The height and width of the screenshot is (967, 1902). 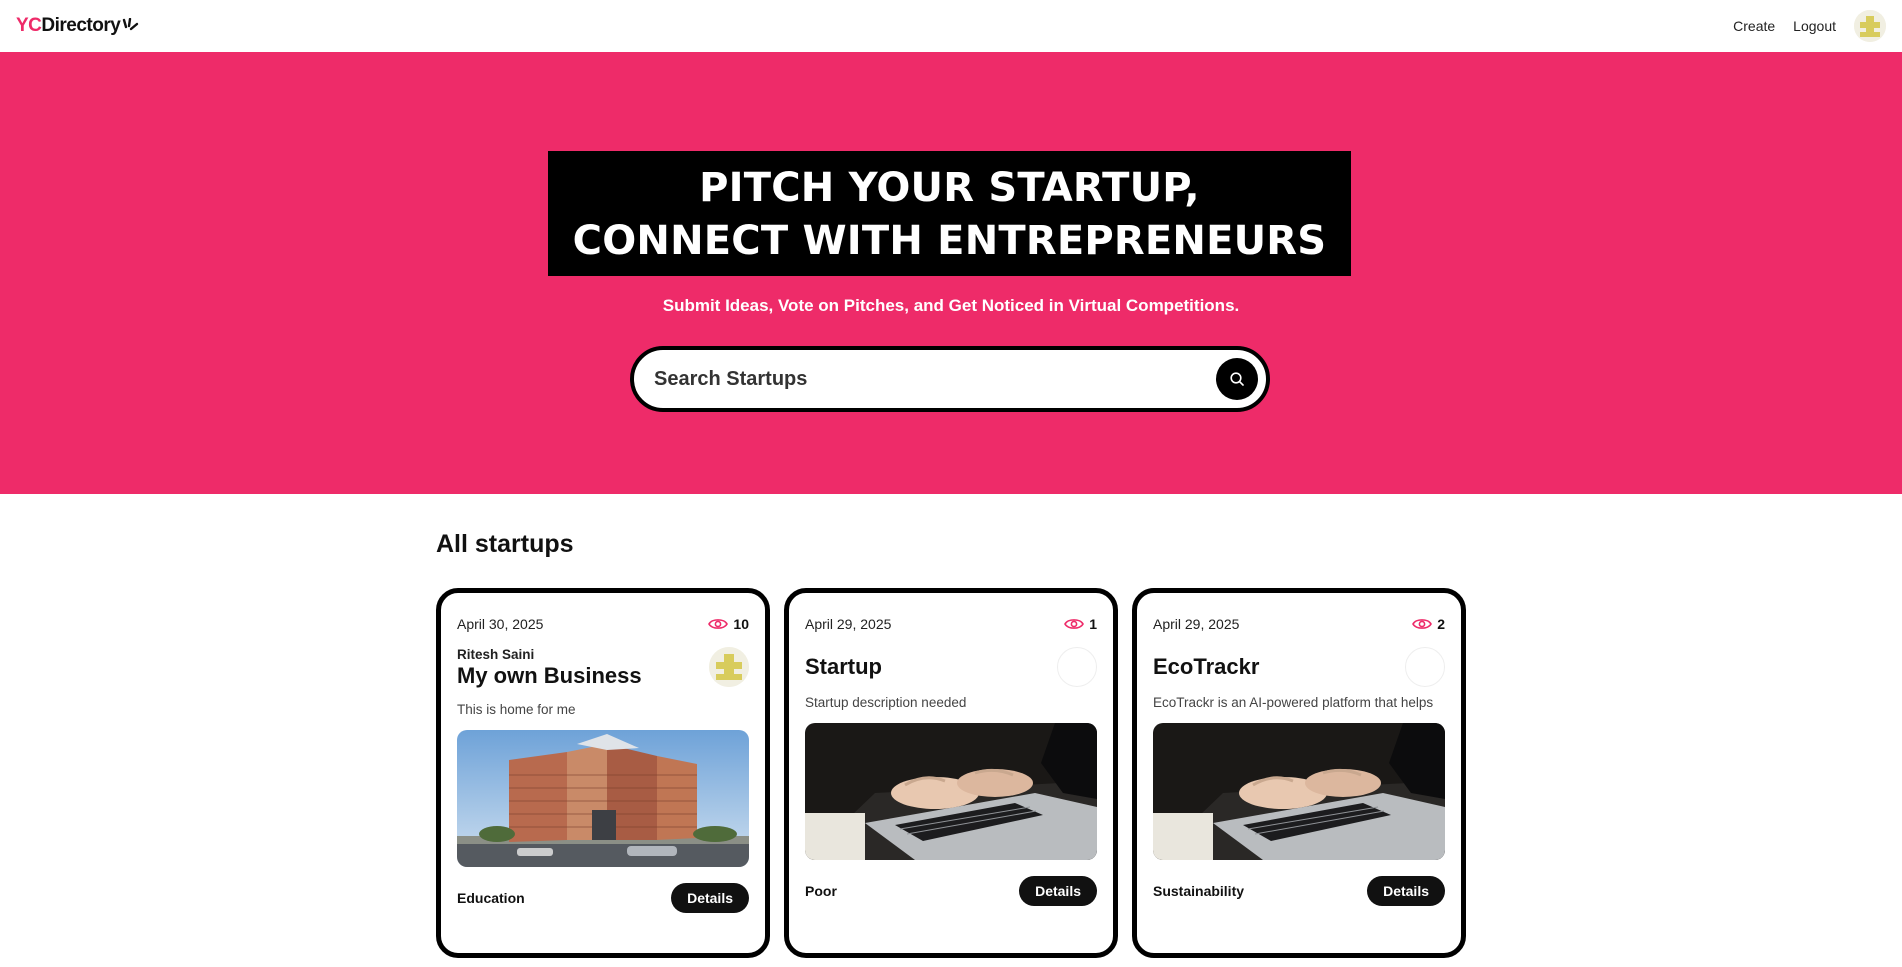 I want to click on search-input, so click(x=935, y=379).